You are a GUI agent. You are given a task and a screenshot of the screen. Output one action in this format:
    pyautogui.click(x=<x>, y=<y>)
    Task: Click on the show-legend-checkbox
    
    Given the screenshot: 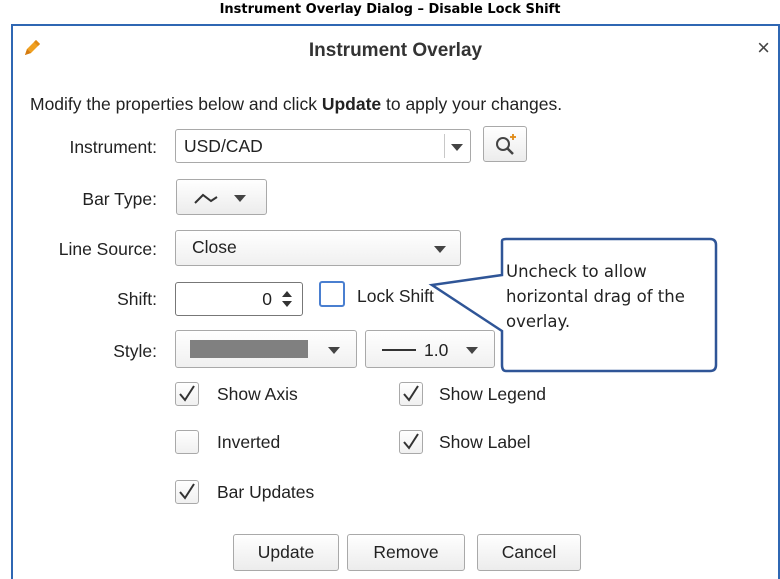 What is the action you would take?
    pyautogui.click(x=411, y=394)
    